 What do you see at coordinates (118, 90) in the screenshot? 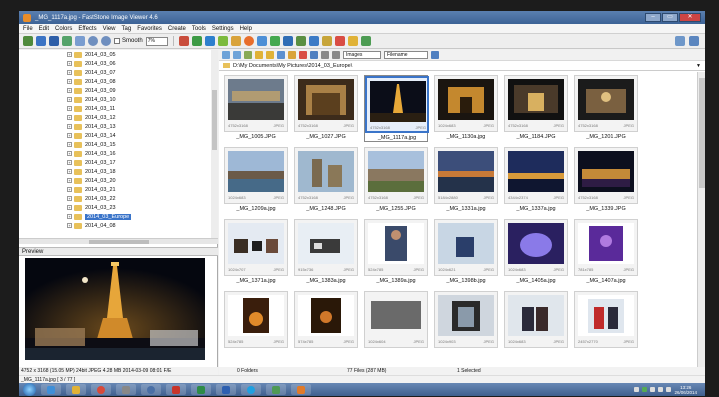
I see `tree-item: +2014_03_09` at bounding box center [118, 90].